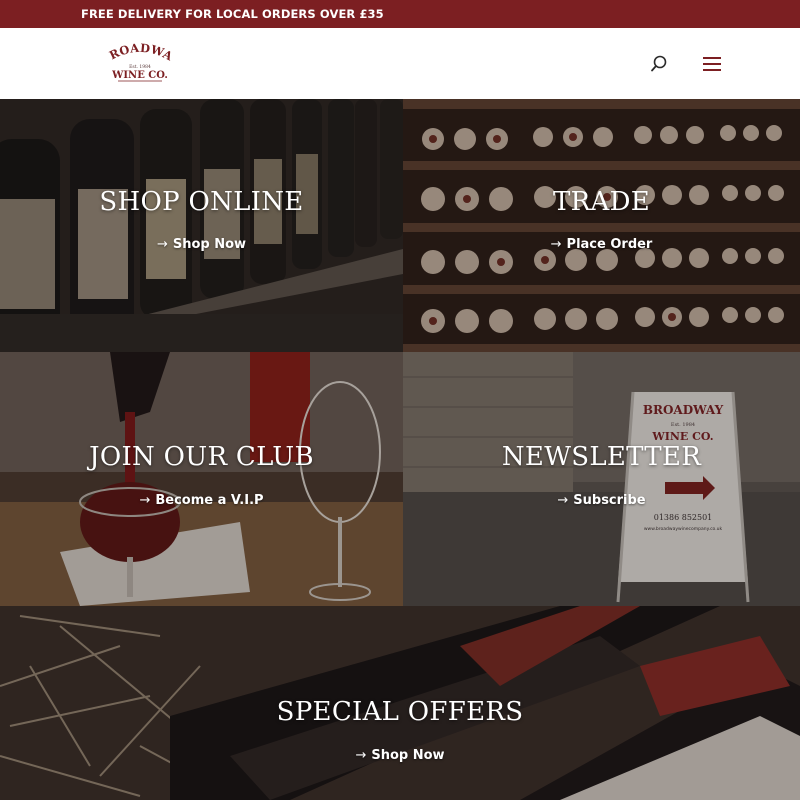 This screenshot has width=800, height=800. Describe the element at coordinates (609, 500) in the screenshot. I see `subscribe-label: Subscribe` at that location.